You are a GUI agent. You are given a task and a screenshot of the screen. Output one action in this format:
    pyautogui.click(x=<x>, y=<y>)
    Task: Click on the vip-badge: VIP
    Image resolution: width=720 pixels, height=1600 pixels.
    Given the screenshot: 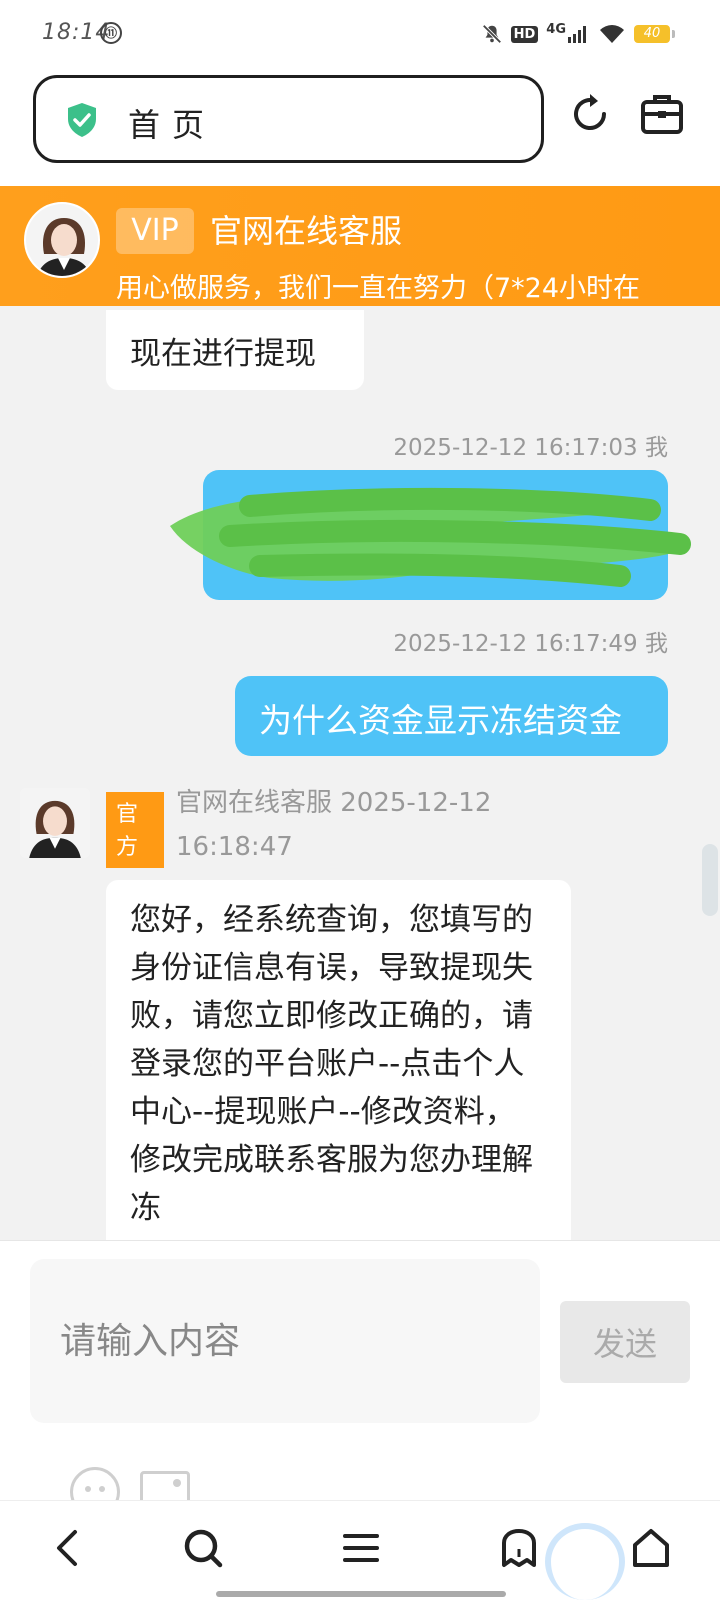 What is the action you would take?
    pyautogui.click(x=155, y=231)
    